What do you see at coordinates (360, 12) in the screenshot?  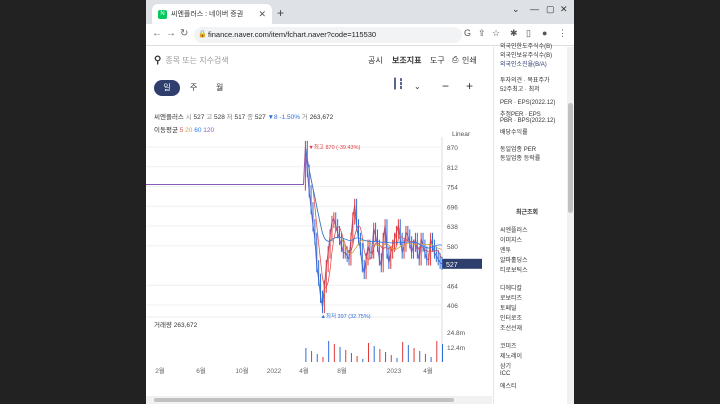 I see `tab-bar: N 씨엔플러스 : 네이버 증권 ✕ + ⌄ — ▢ ✕` at bounding box center [360, 12].